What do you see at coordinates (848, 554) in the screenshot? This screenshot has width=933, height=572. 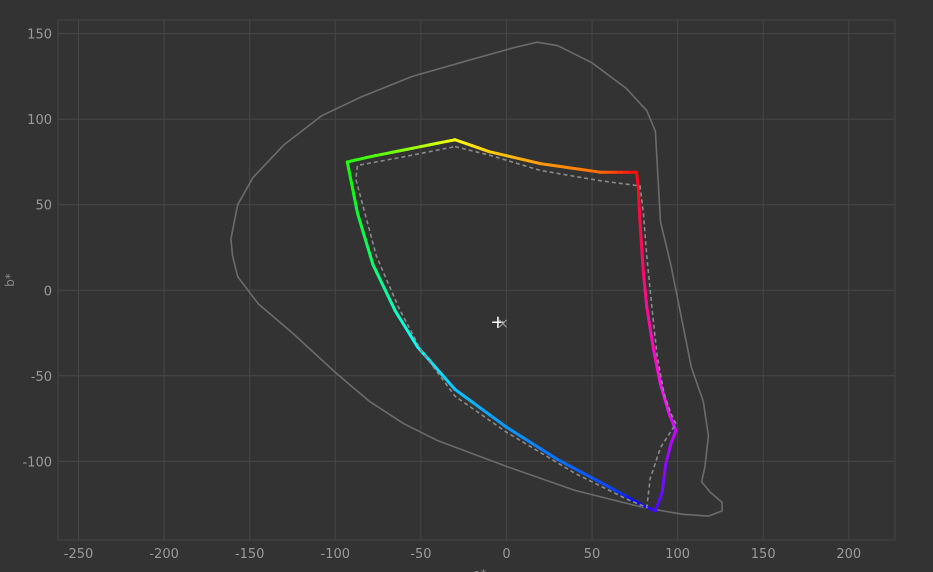 I see `x-tick-label: 200` at bounding box center [848, 554].